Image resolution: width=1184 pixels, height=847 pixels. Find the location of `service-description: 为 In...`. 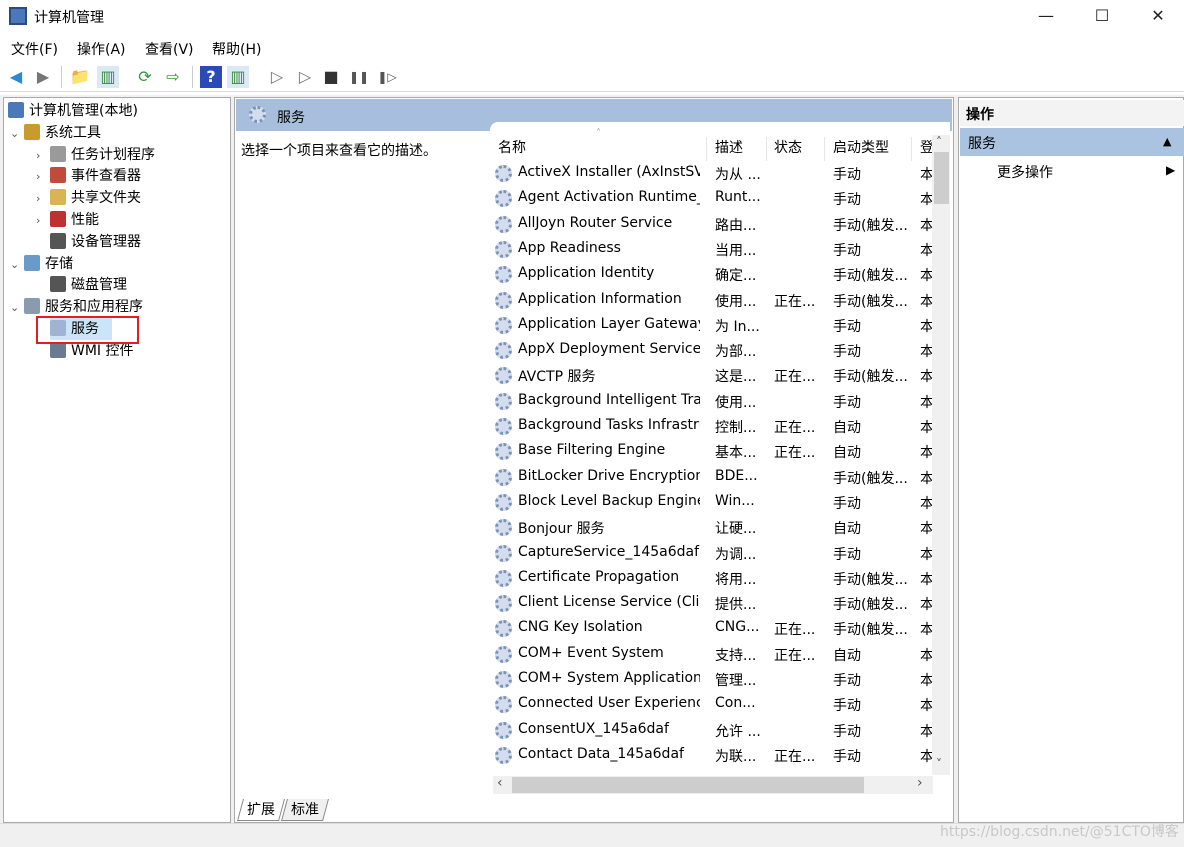

service-description: 为 In... is located at coordinates (737, 326).